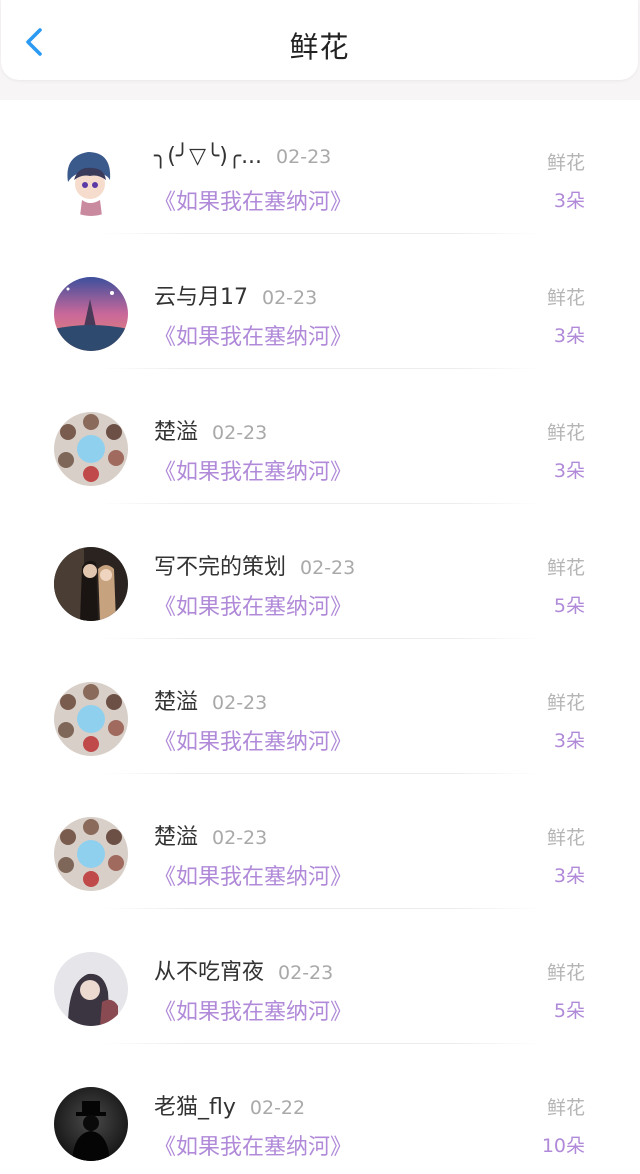  Describe the element at coordinates (320, 302) in the screenshot. I see `list-item: 云与月17 02-23 《如果我在塞纳河》 鲜花 3朵` at that location.